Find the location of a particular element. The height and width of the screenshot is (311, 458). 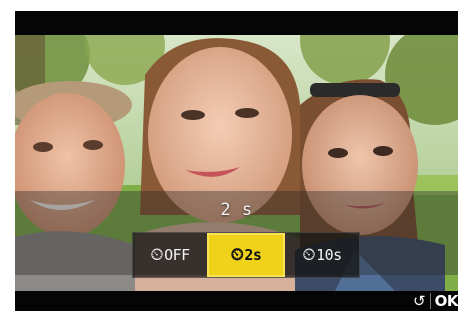

timer-option-2s: ⏲ 2s is located at coordinates (246, 255).